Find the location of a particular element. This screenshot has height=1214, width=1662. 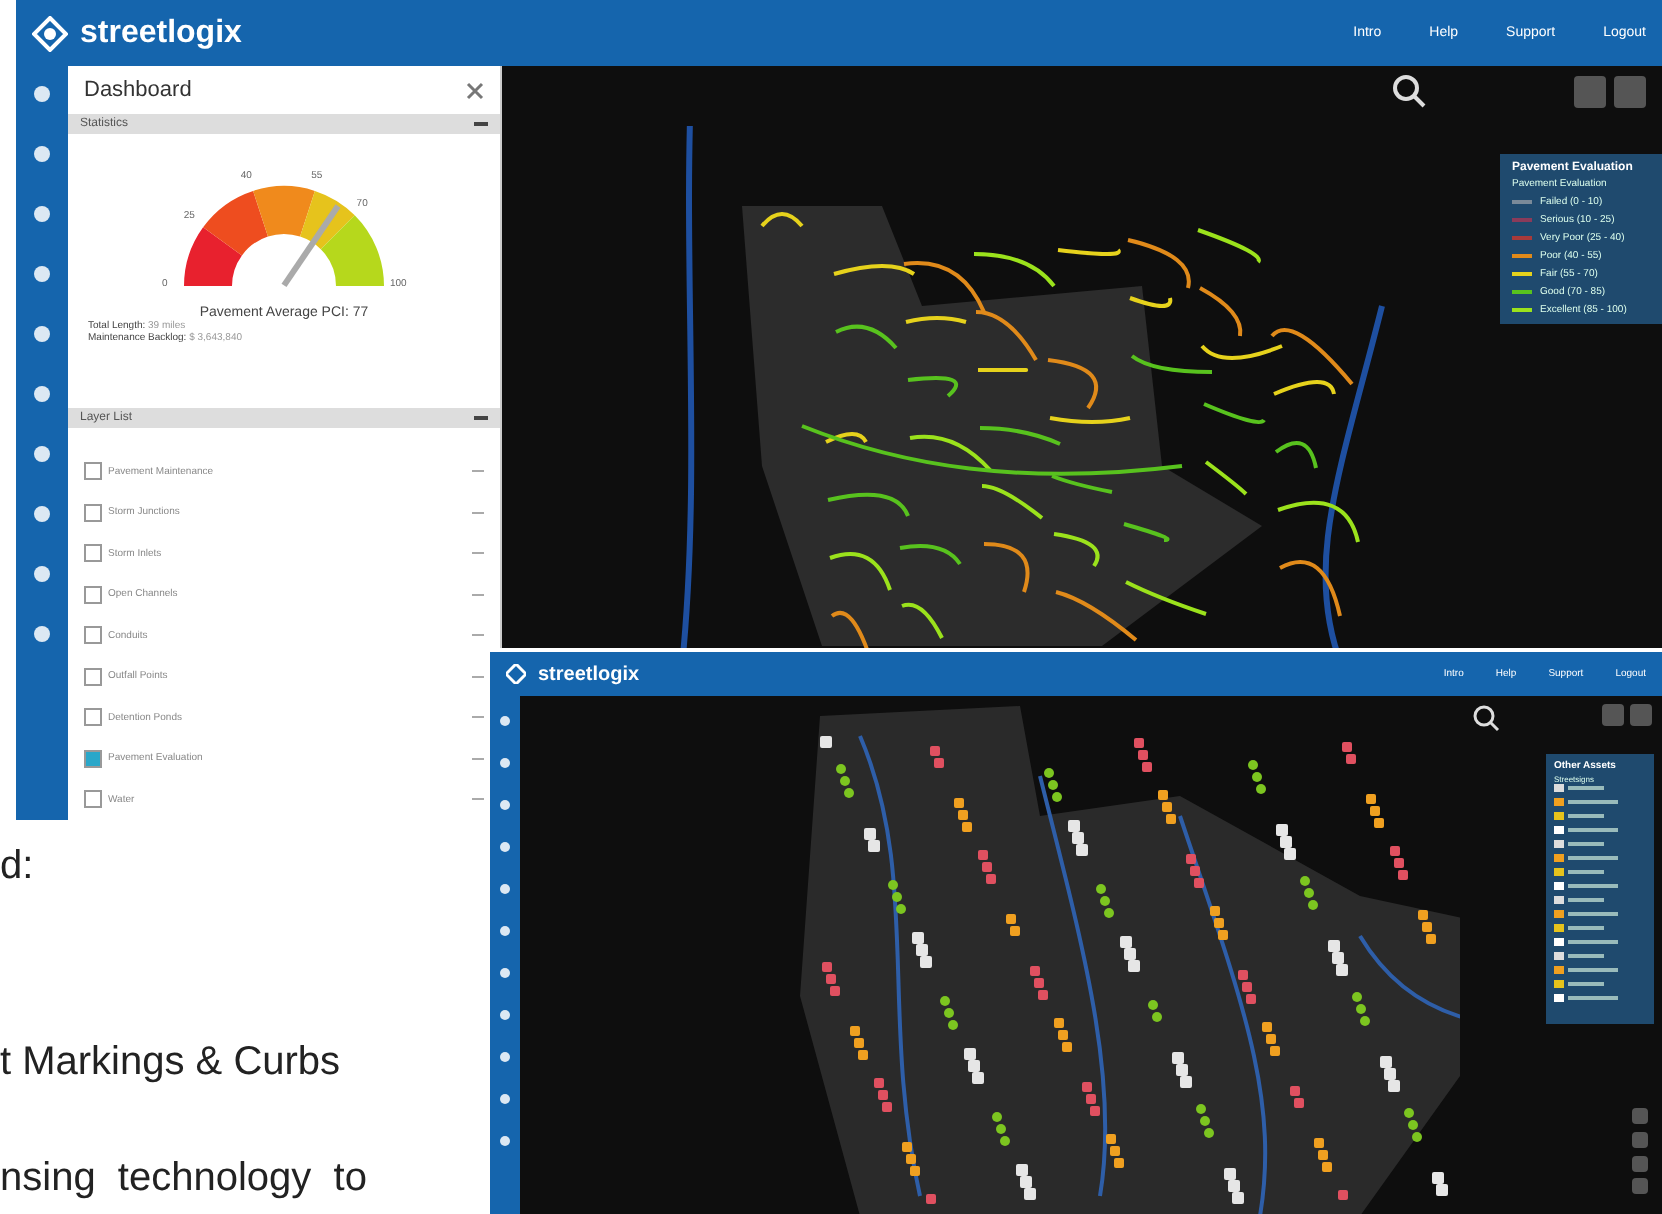

fullscreen-button is located at coordinates (1640, 1116).